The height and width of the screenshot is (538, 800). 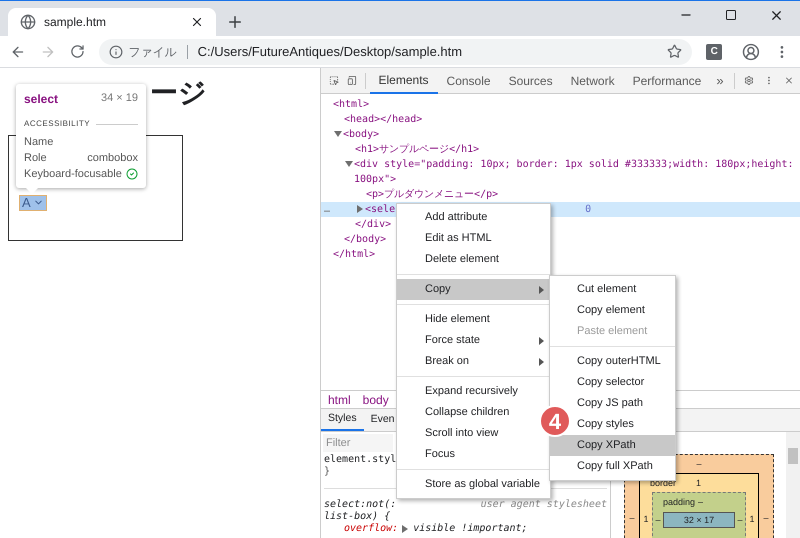 I want to click on menu-item: Copy full XPath, so click(x=612, y=466).